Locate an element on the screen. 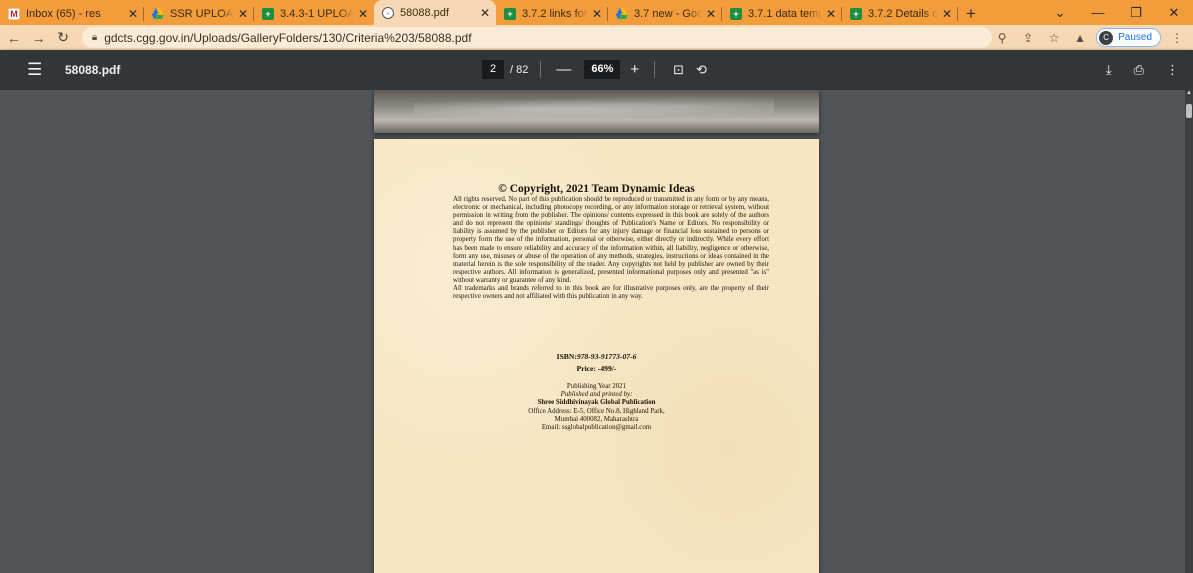  print-icon: ⎙ is located at coordinates (1139, 70).